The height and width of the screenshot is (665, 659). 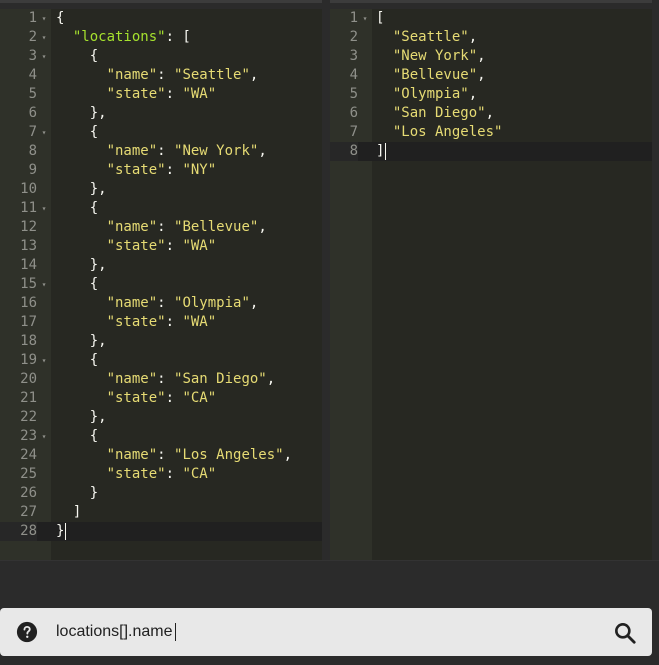 I want to click on code-line: 20 "name": "San Diego",, so click(x=161, y=379).